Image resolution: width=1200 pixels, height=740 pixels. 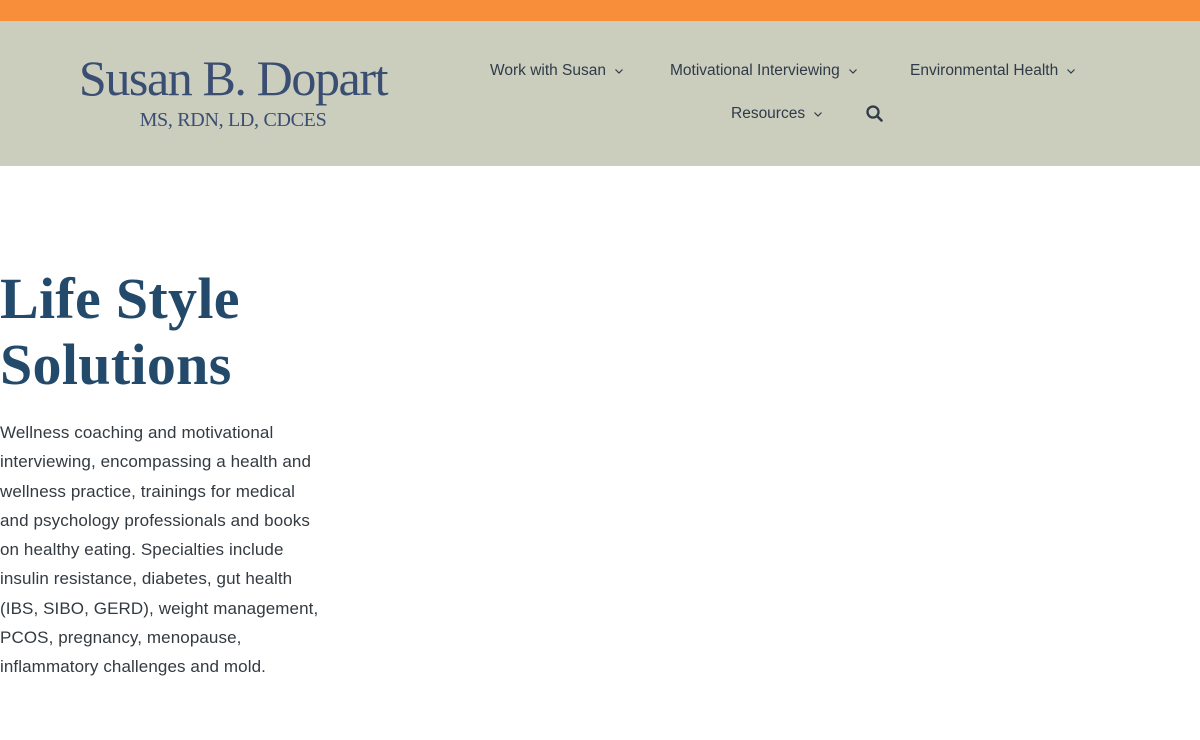 I want to click on nav-item-environmental-health: Environmental Health, so click(x=993, y=71).